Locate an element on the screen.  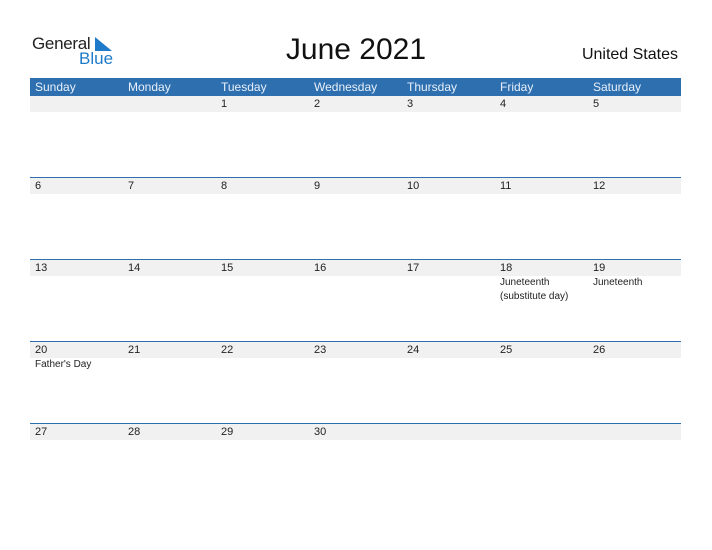
day-number: 26 is located at coordinates (599, 350).